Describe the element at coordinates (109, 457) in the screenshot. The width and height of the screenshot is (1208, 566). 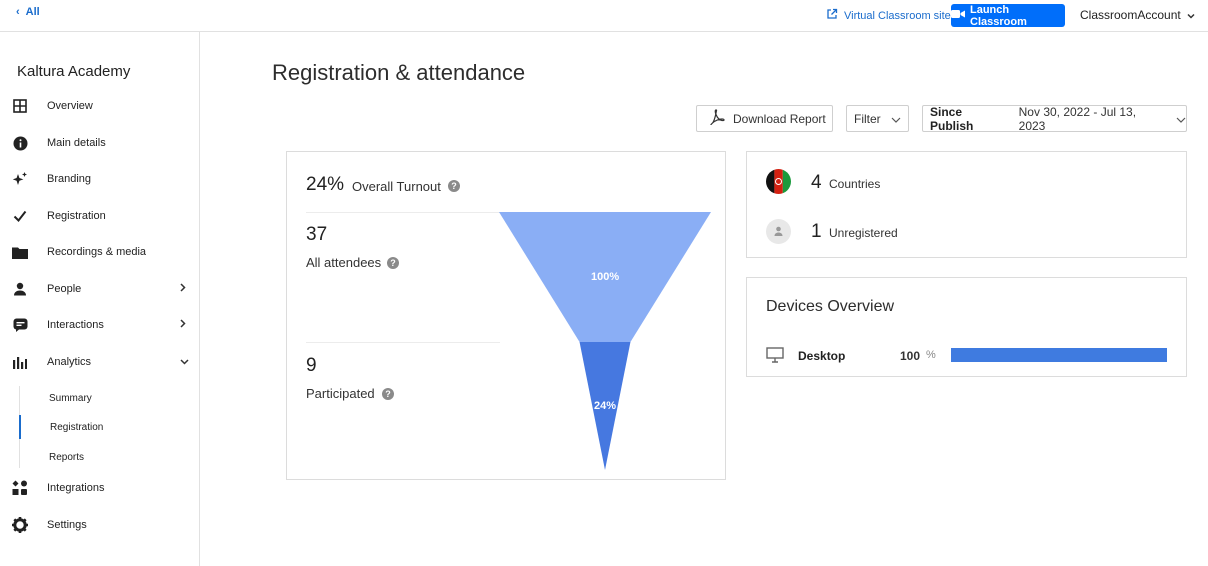
I see `sidebar-subitem-reports: Reports` at that location.